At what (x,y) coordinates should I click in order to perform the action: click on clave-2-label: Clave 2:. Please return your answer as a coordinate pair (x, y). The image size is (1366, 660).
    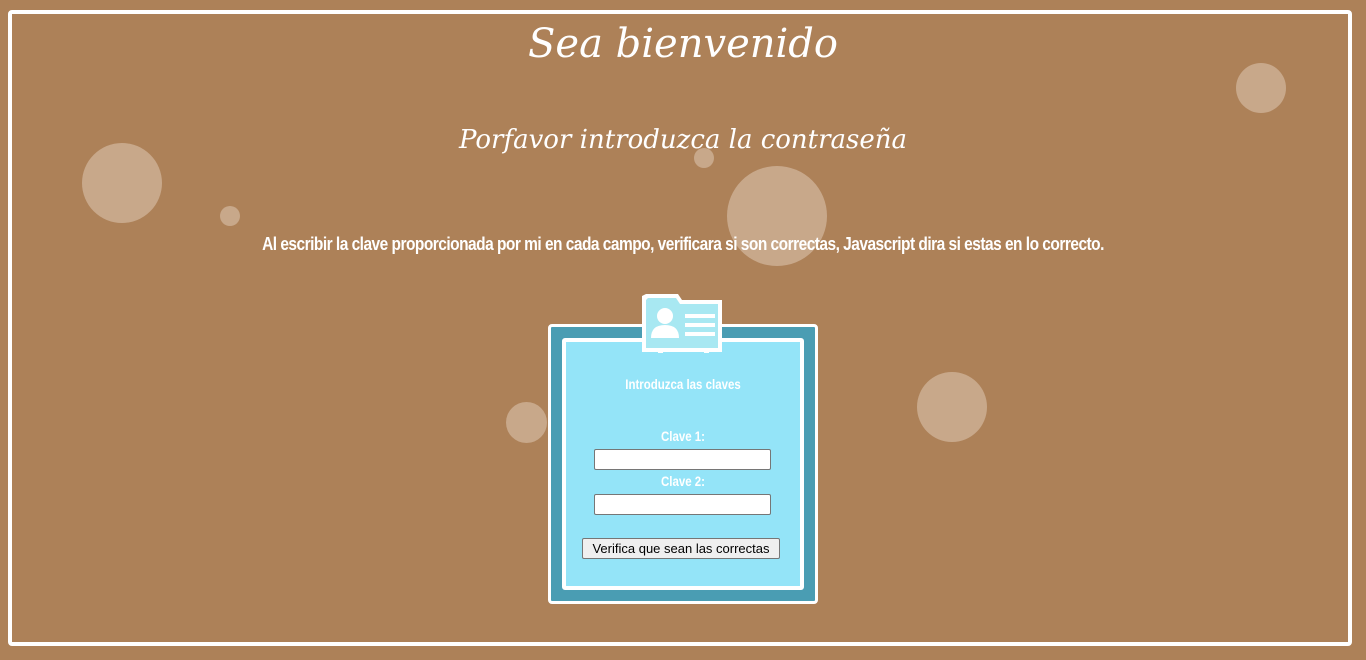
    Looking at the image, I should click on (683, 481).